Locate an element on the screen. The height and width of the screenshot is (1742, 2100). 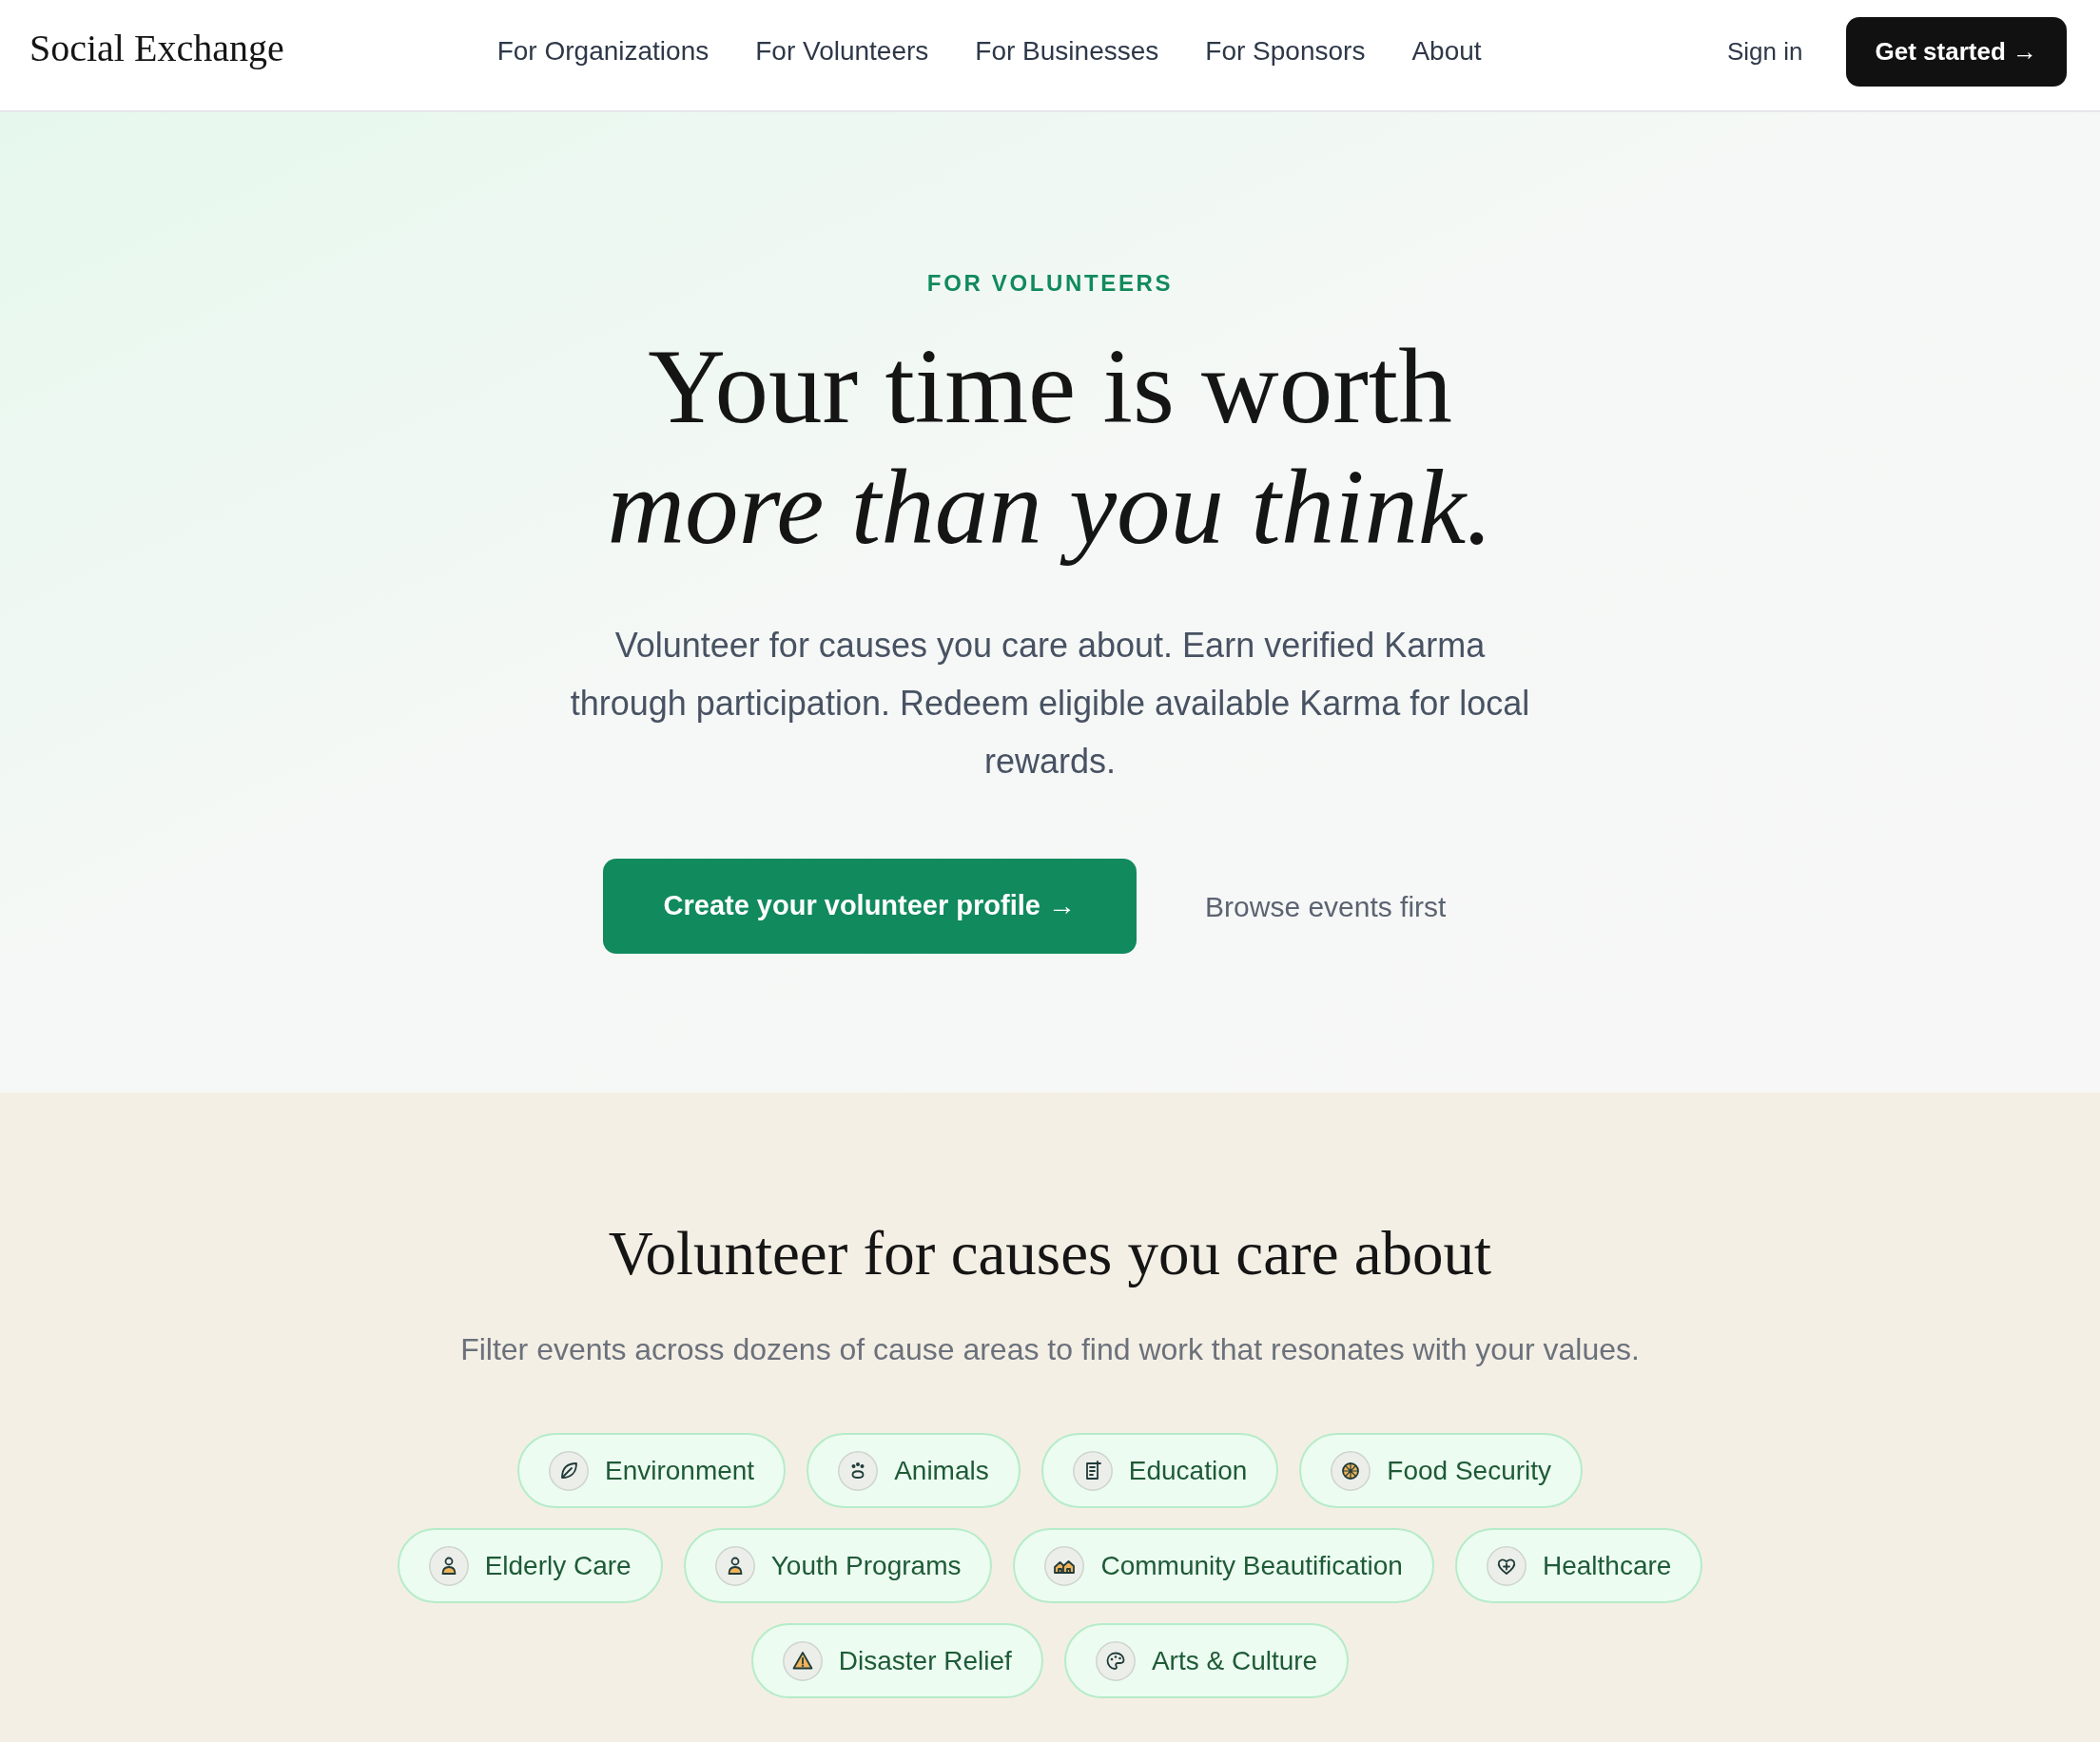
document-icon is located at coordinates (1092, 1470).